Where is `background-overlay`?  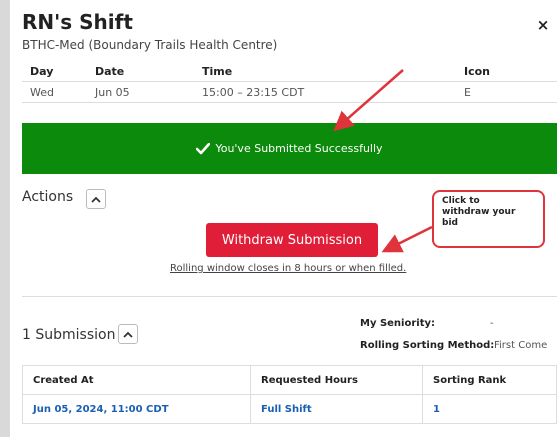 background-overlay is located at coordinates (5, 218).